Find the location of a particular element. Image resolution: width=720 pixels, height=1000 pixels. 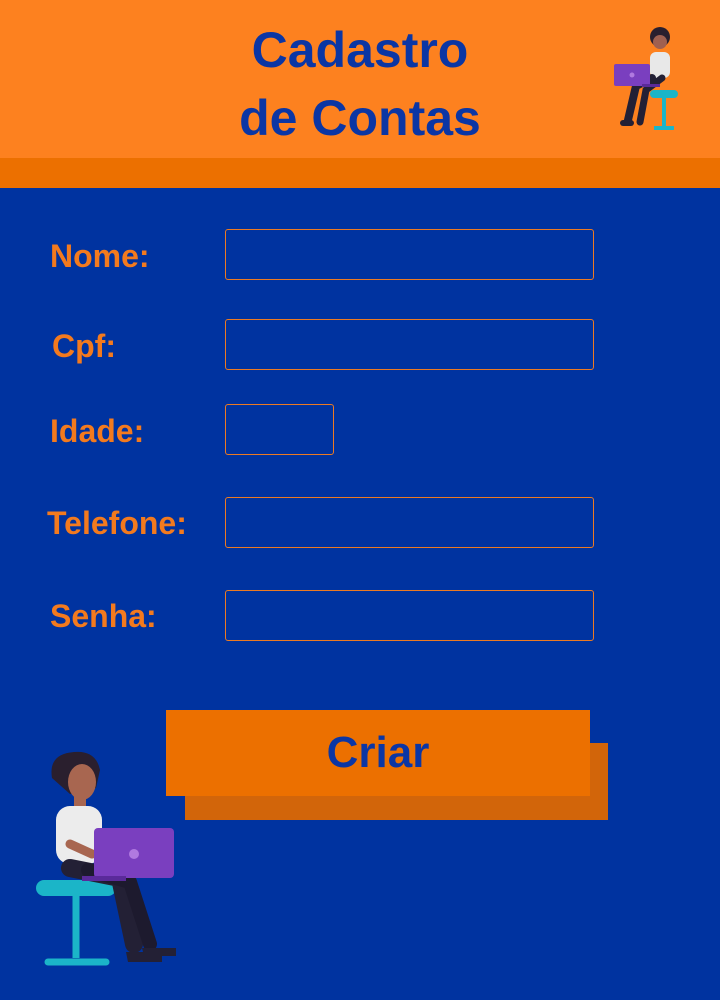

person-laptop-icon is located at coordinates (646, 78).